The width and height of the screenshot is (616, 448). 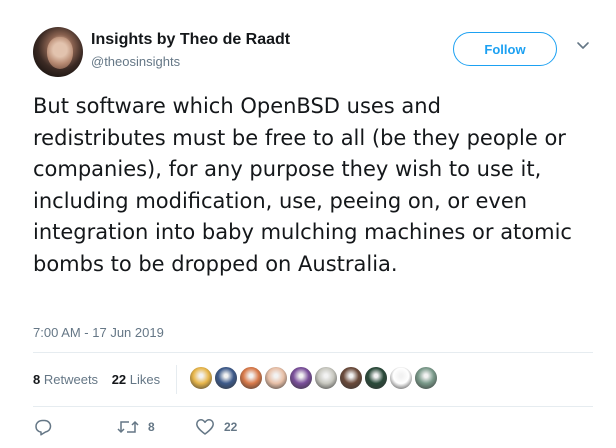 What do you see at coordinates (151, 427) in the screenshot?
I see `retweet-count: 8` at bounding box center [151, 427].